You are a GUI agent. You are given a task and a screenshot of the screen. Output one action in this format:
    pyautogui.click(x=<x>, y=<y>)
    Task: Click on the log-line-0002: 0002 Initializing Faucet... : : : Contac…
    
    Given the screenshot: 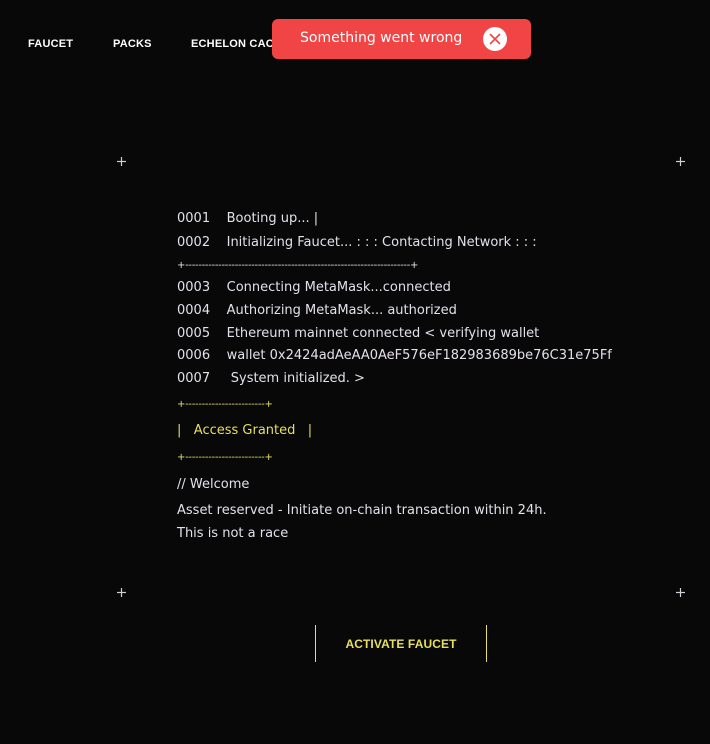 What is the action you would take?
    pyautogui.click(x=357, y=242)
    